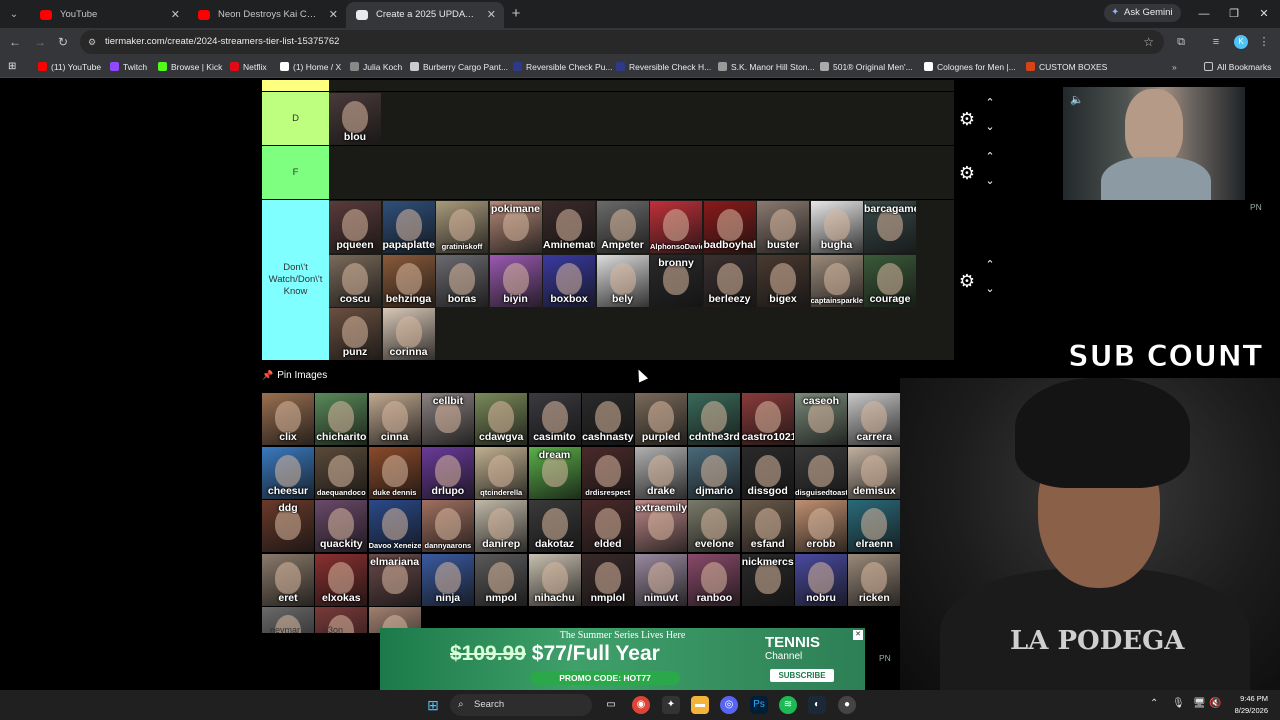 Image resolution: width=1280 pixels, height=720 pixels. Describe the element at coordinates (425, 15) in the screenshot. I see `tab-2: Create a 2025 UPDATED Stream ✕` at that location.